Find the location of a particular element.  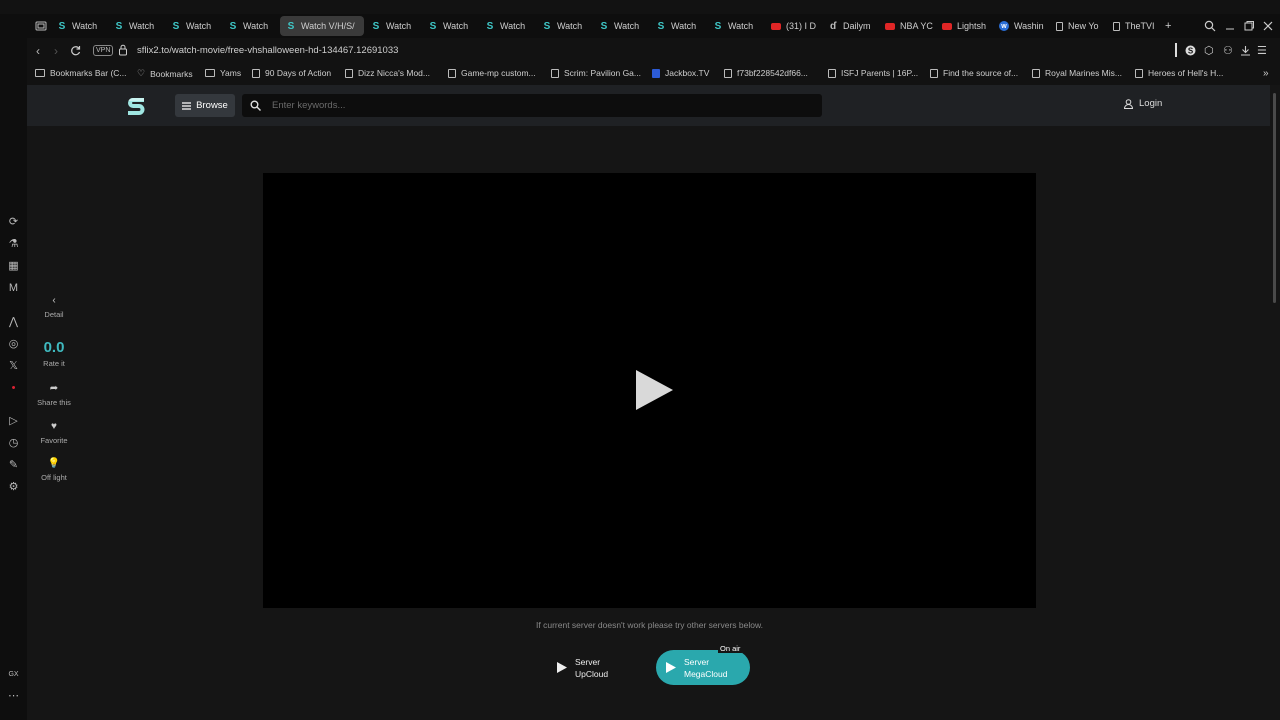

heart-icon: ♥ is located at coordinates (54, 426).